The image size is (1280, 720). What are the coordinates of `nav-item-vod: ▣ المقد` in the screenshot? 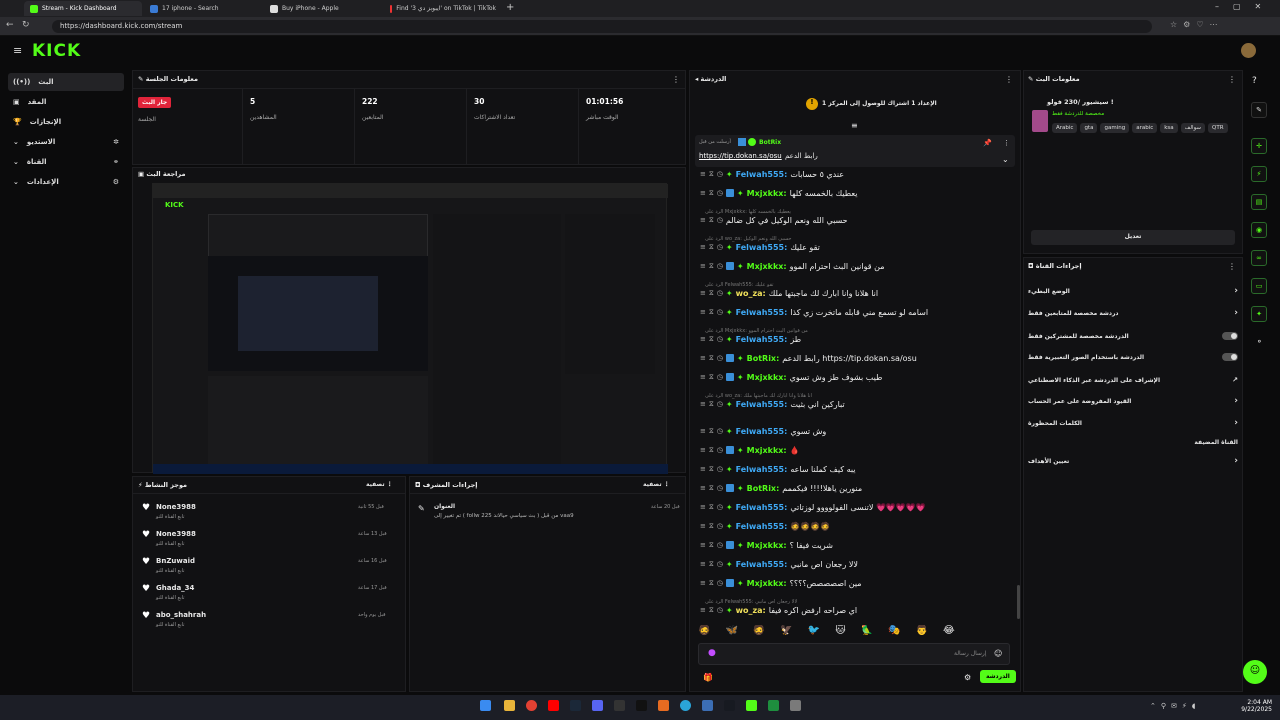 It's located at (66, 102).